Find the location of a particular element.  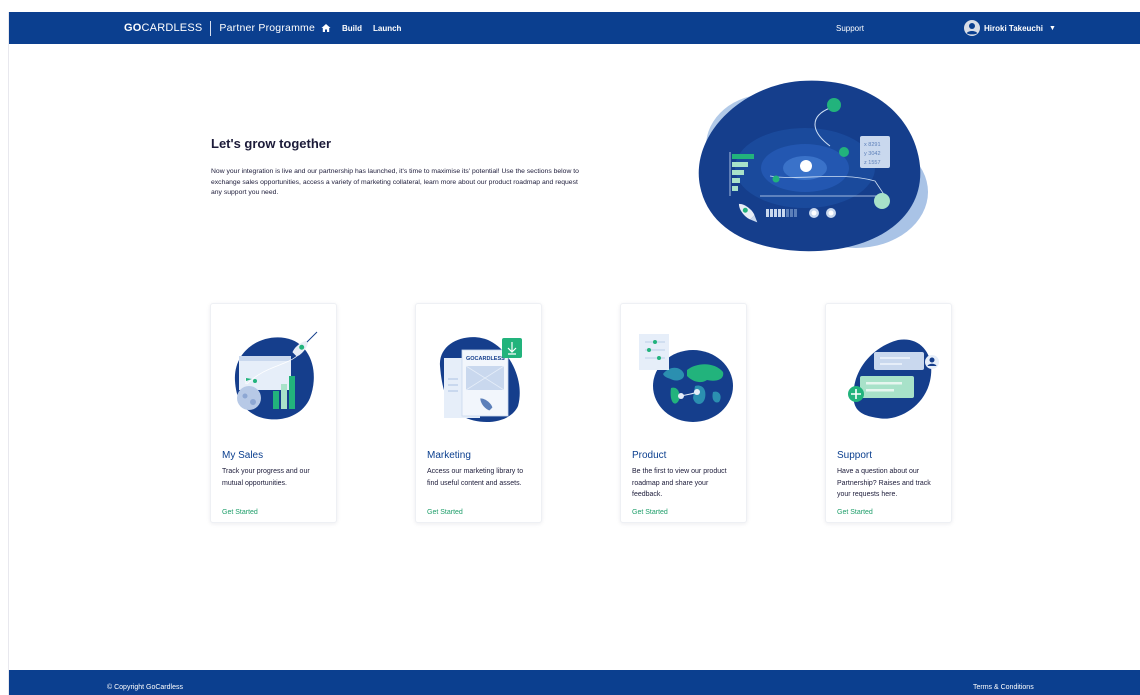

nav-support: Support is located at coordinates (850, 28).